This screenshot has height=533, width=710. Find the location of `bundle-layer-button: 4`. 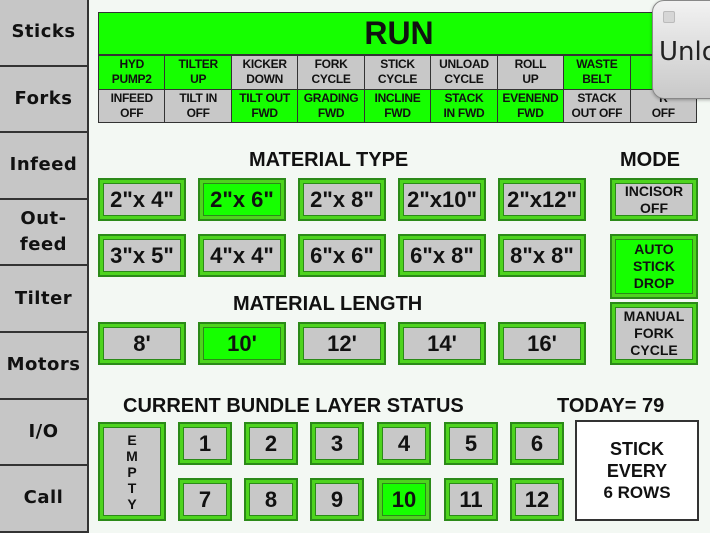

bundle-layer-button: 4 is located at coordinates (404, 443).